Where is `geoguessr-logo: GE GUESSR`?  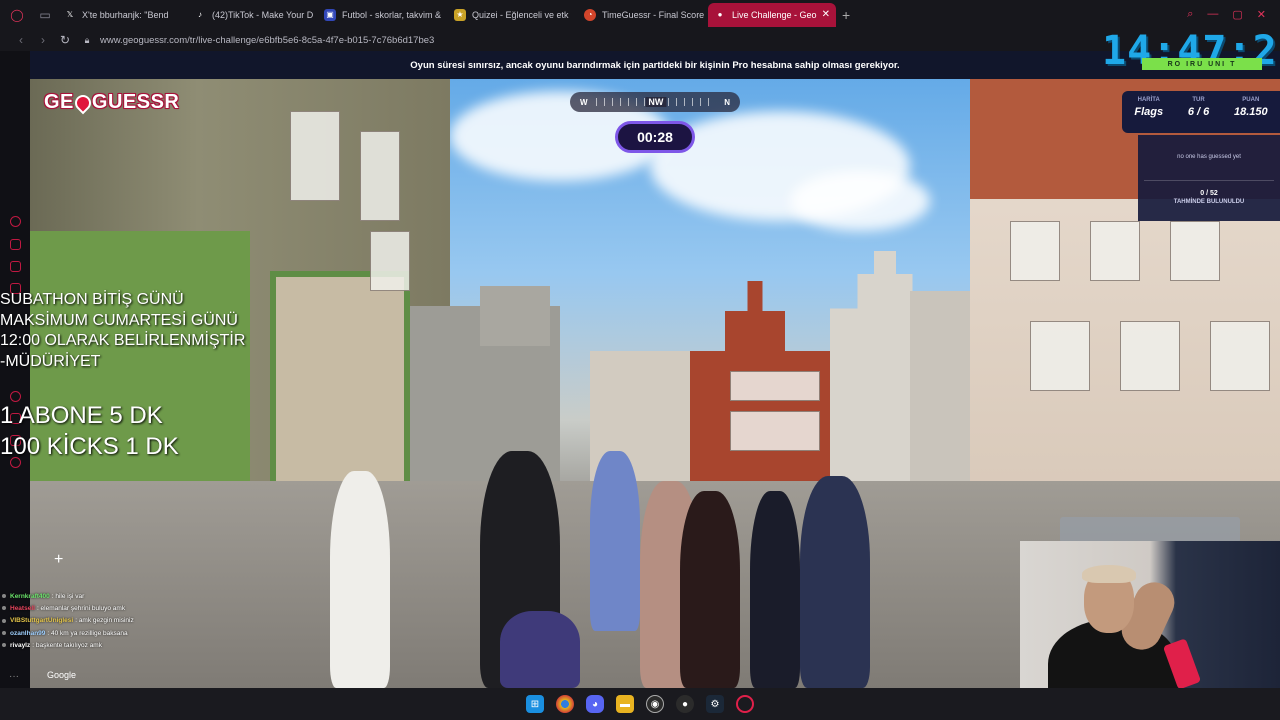
geoguessr-logo: GE GUESSR is located at coordinates (112, 103).